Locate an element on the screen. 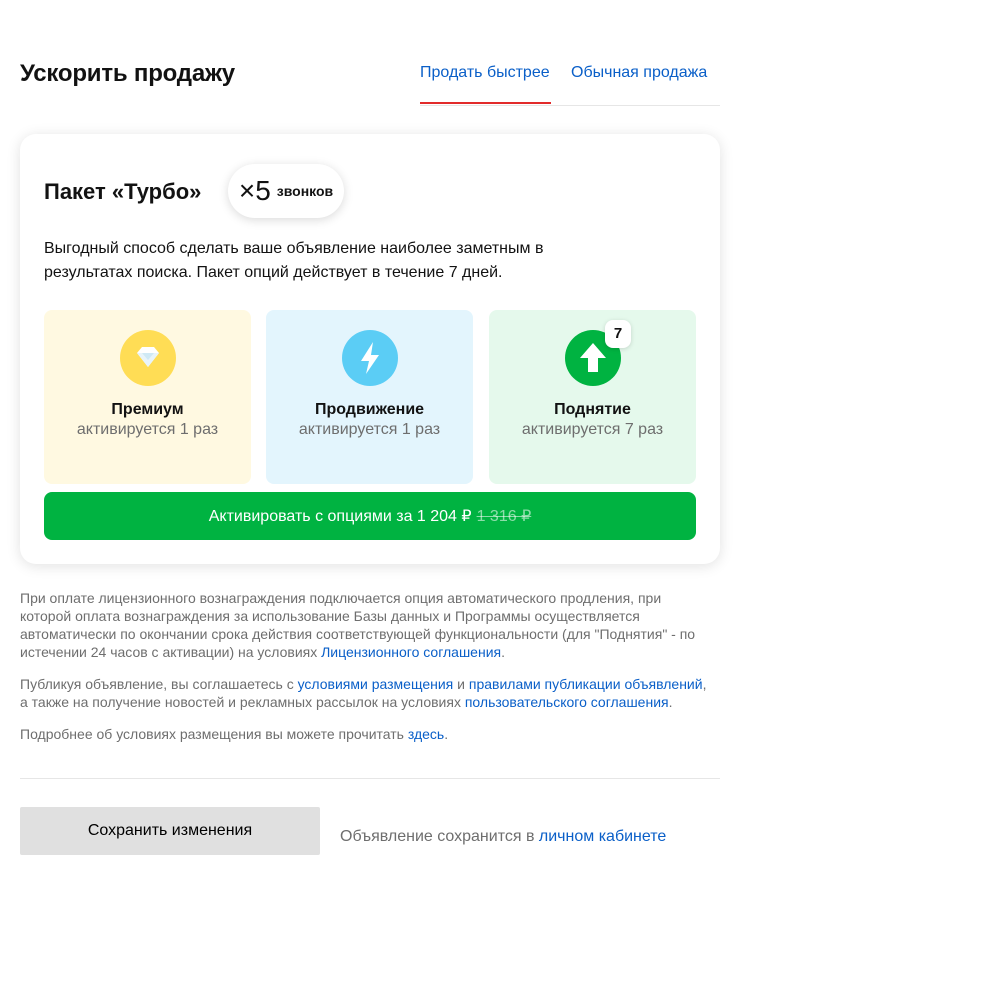 The image size is (1000, 1000). option-promotion: Продвижение активируется 1 раз is located at coordinates (369, 397).